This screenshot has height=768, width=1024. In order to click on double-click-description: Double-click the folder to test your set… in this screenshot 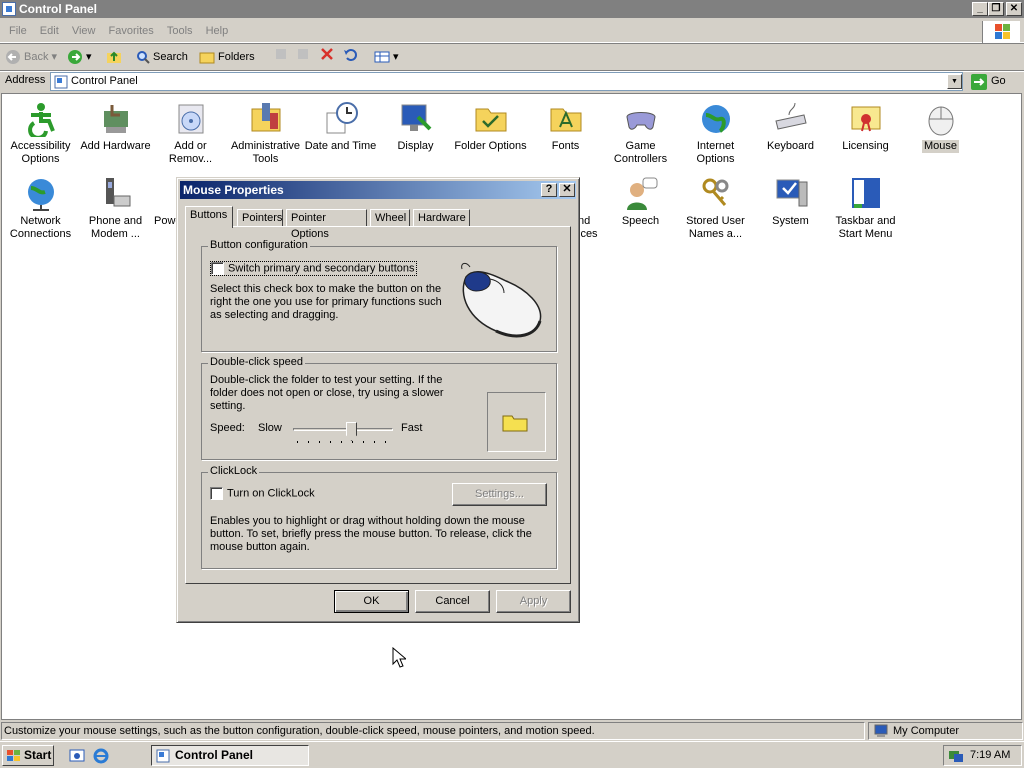, I will do `click(327, 393)`.